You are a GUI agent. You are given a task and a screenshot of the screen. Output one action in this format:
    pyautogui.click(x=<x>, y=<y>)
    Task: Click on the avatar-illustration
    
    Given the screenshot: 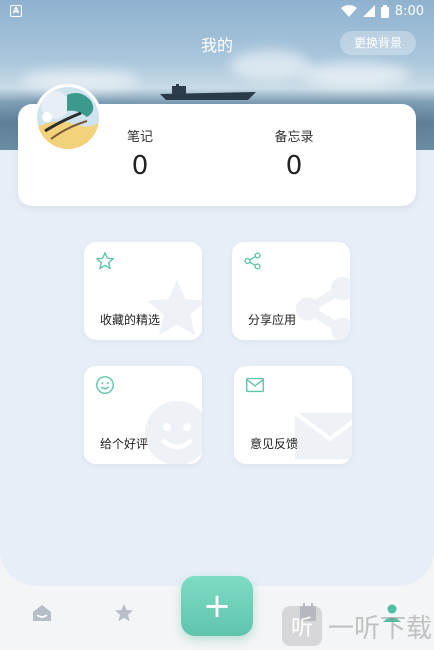 What is the action you would take?
    pyautogui.click(x=68, y=118)
    